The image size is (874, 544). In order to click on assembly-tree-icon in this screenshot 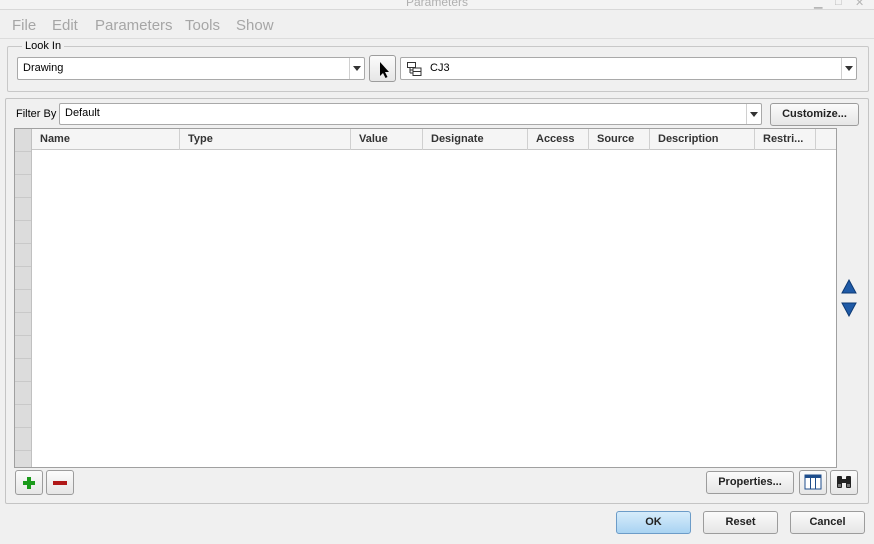, I will do `click(414, 69)`.